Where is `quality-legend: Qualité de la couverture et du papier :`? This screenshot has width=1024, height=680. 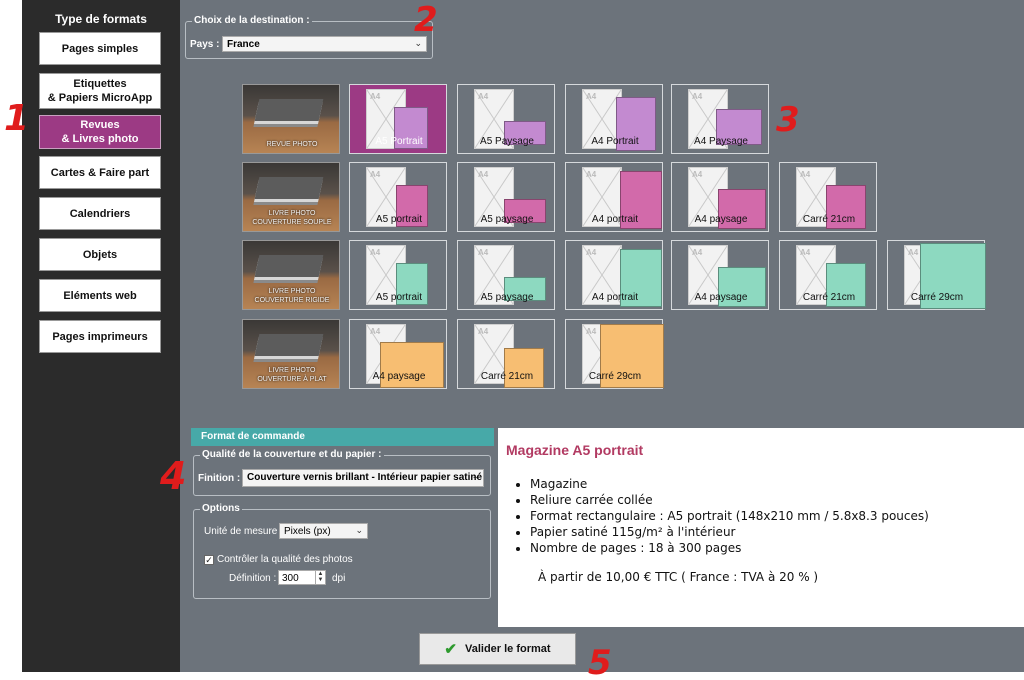 quality-legend: Qualité de la couverture et du papier : is located at coordinates (292, 454).